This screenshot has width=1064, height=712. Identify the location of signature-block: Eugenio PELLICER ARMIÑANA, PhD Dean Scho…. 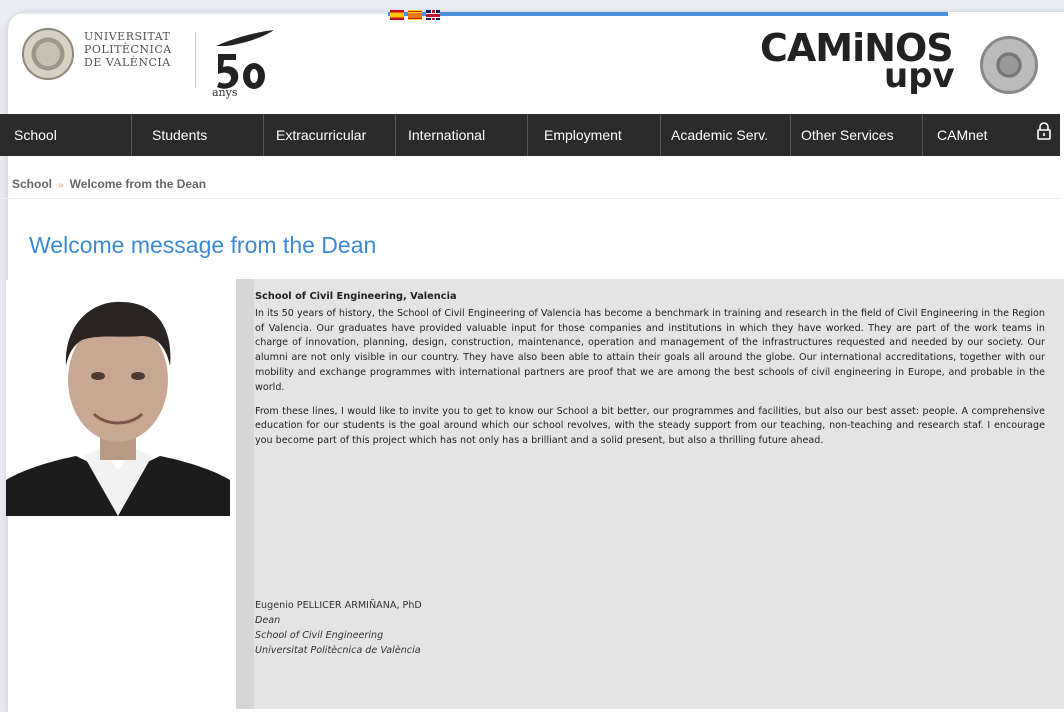
(338, 628).